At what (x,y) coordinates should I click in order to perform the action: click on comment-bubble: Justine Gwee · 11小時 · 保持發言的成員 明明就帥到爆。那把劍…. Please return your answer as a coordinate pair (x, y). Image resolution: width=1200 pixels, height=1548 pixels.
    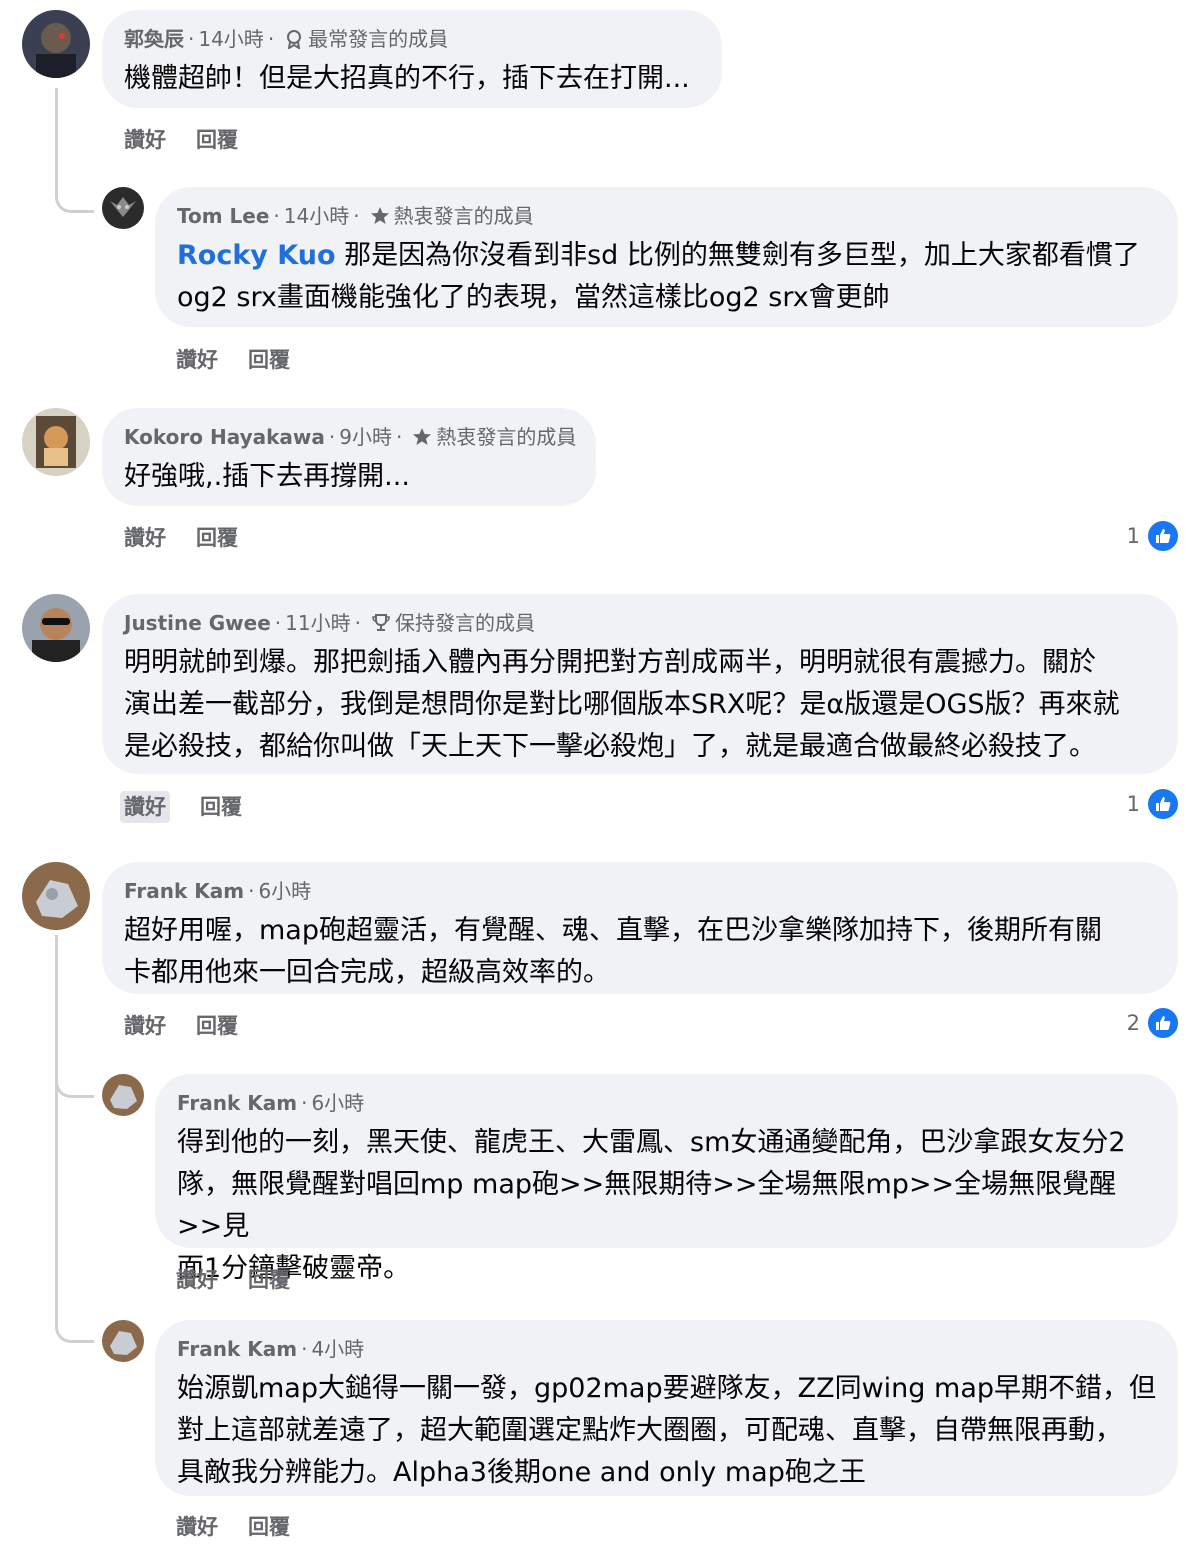
    Looking at the image, I should click on (640, 684).